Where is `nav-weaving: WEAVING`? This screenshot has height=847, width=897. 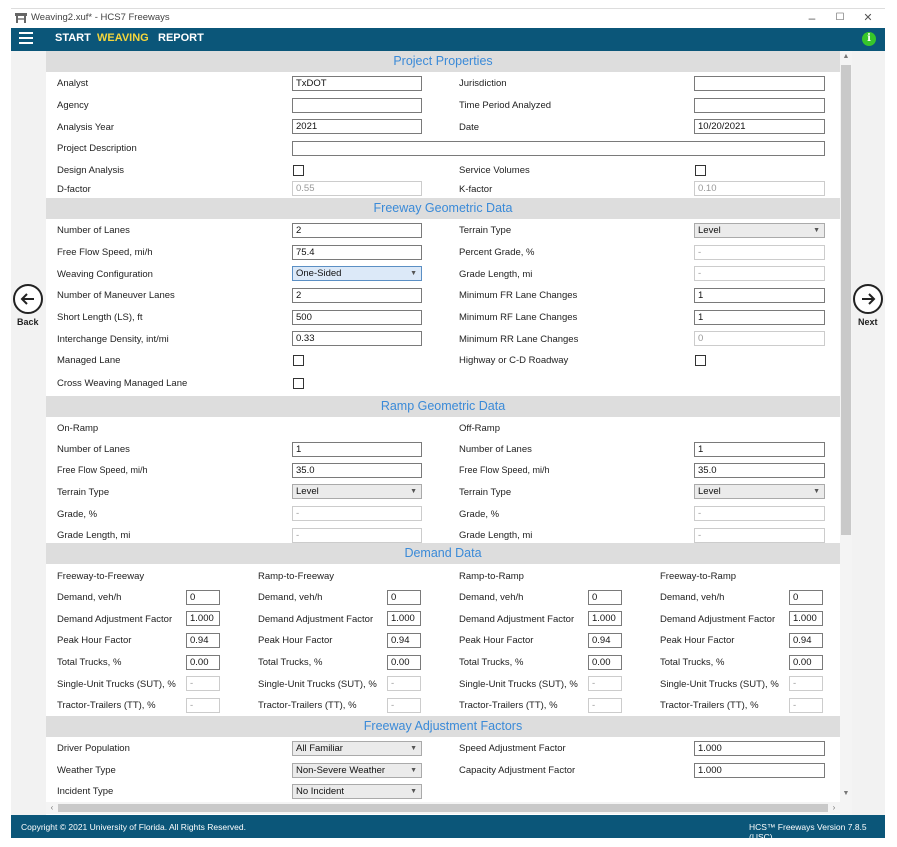
nav-weaving: WEAVING is located at coordinates (123, 38).